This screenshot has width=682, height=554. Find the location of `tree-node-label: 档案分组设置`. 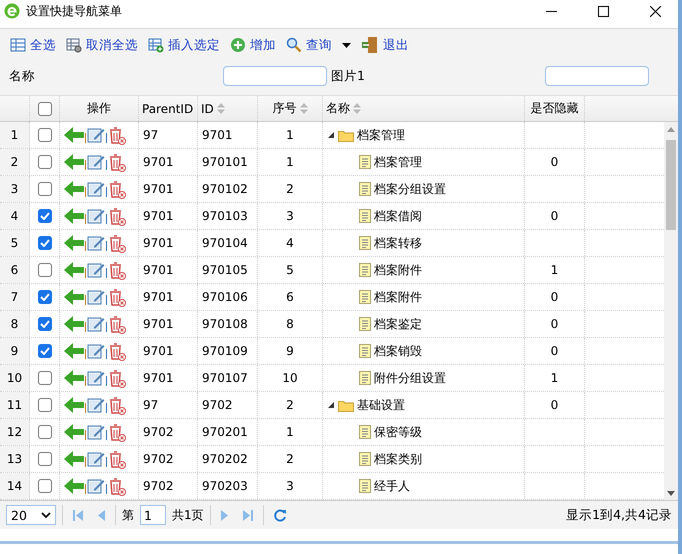

tree-node-label: 档案分组设置 is located at coordinates (410, 189).